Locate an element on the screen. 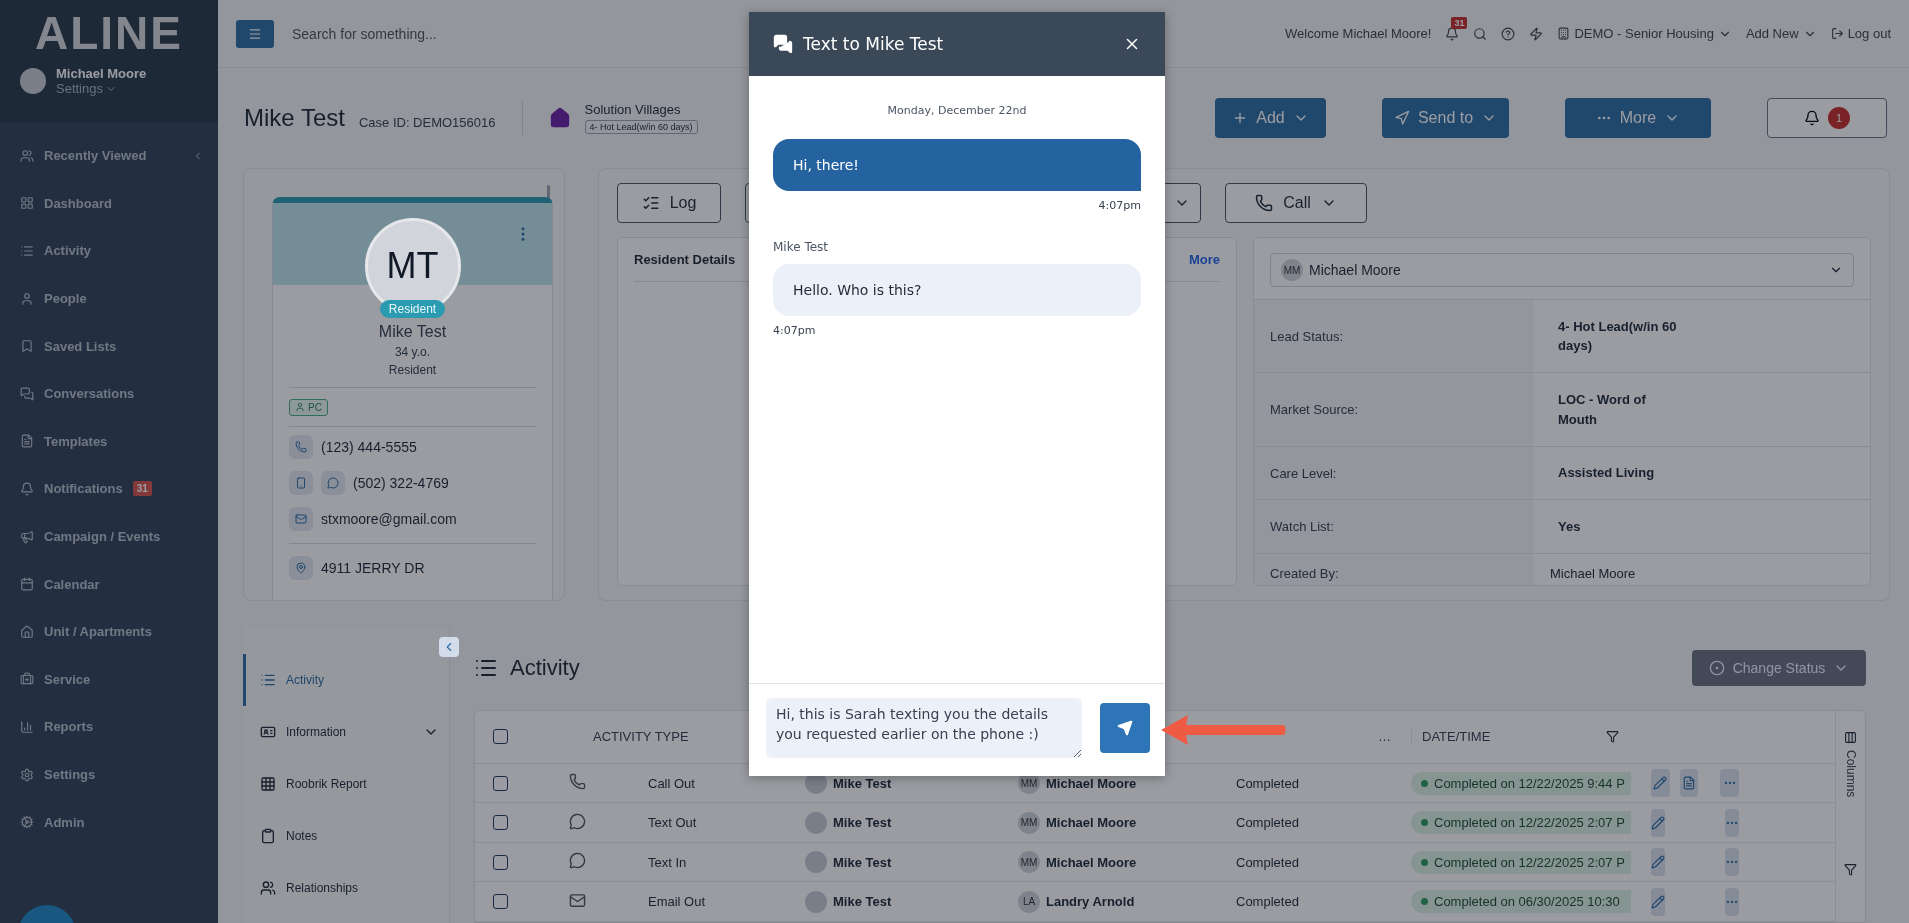 The image size is (1909, 923). lightning-icon is located at coordinates (1536, 33).